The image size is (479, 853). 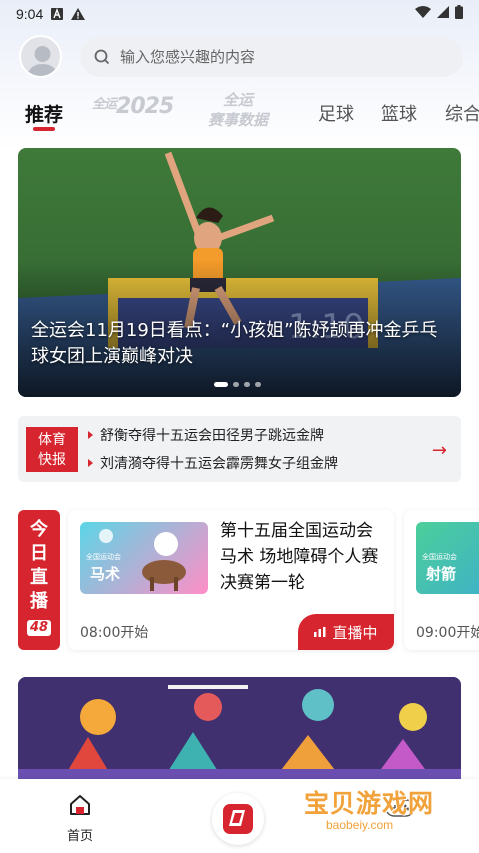 I want to click on category-tabs: 推荐 全运2025 全运 赛事数据 足球 篮球 综合, so click(x=239, y=113).